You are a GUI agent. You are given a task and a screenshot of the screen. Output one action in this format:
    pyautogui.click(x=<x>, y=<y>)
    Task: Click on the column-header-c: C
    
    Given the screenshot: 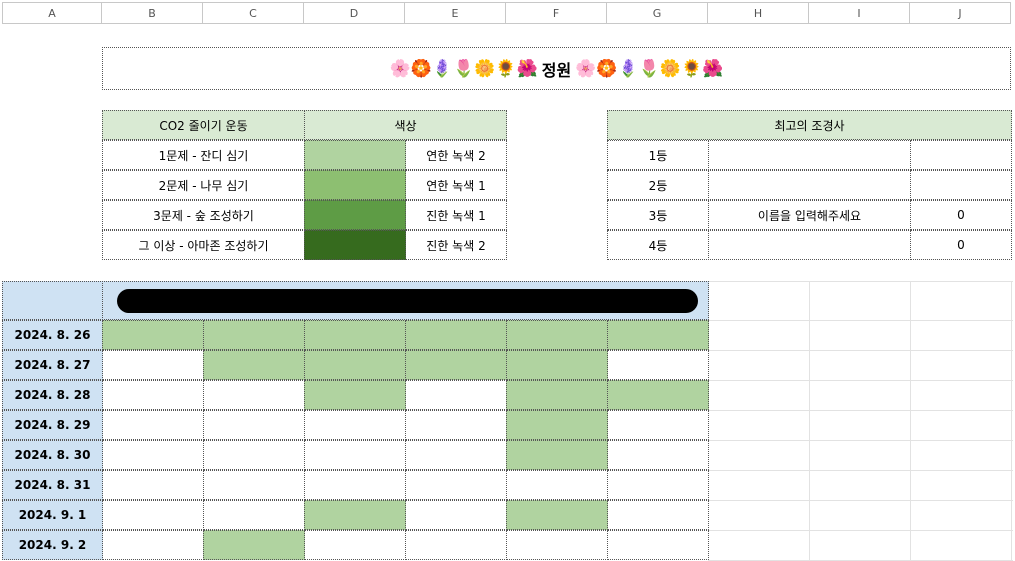 What is the action you would take?
    pyautogui.click(x=253, y=13)
    